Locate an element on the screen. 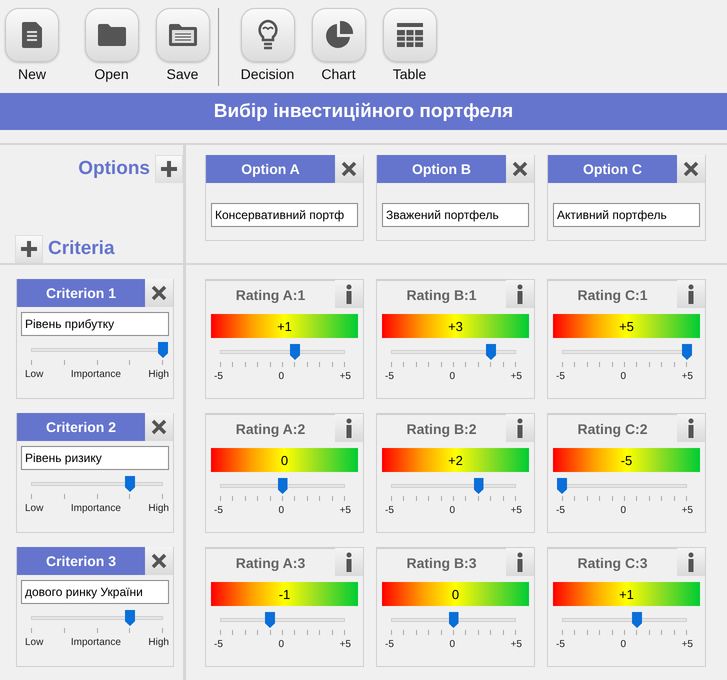 Image resolution: width=727 pixels, height=680 pixels. pie-chart-icon is located at coordinates (339, 35).